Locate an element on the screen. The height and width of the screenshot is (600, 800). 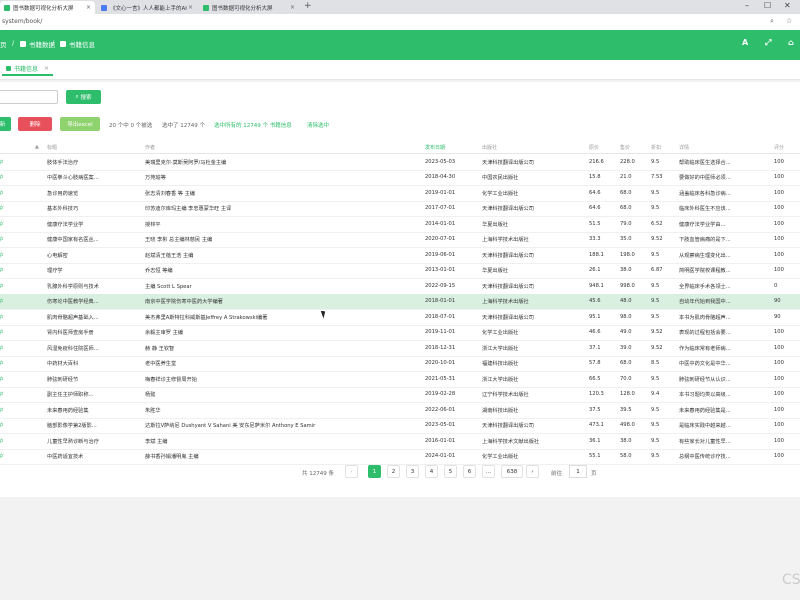
column-header-title: 标题 is located at coordinates (52, 147).